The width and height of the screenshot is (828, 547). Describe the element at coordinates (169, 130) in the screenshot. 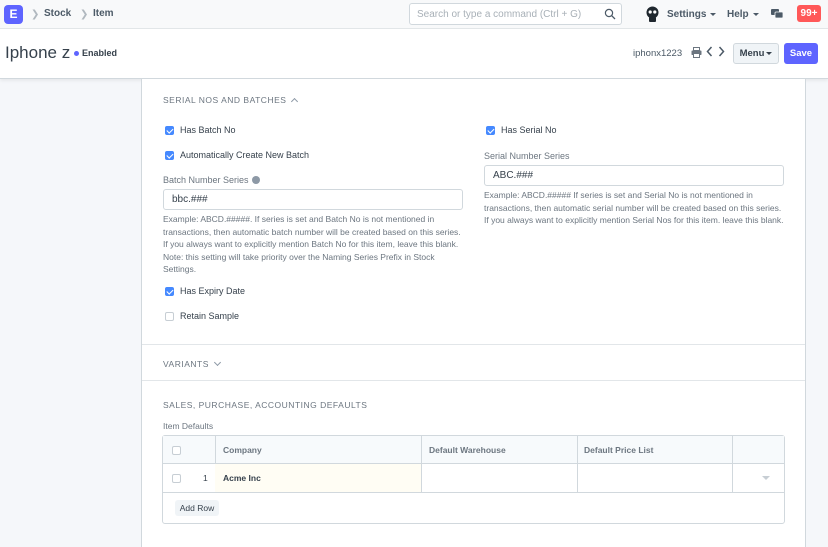

I see `has-batch-no-checkbox` at that location.